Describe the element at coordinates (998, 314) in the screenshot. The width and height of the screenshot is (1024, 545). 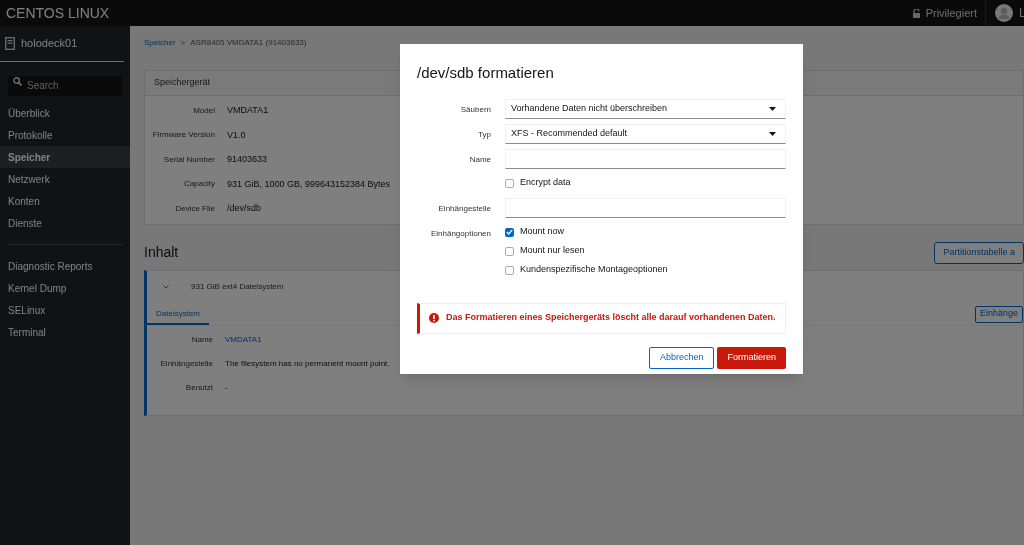
I see `mount-button: Einhänge` at that location.